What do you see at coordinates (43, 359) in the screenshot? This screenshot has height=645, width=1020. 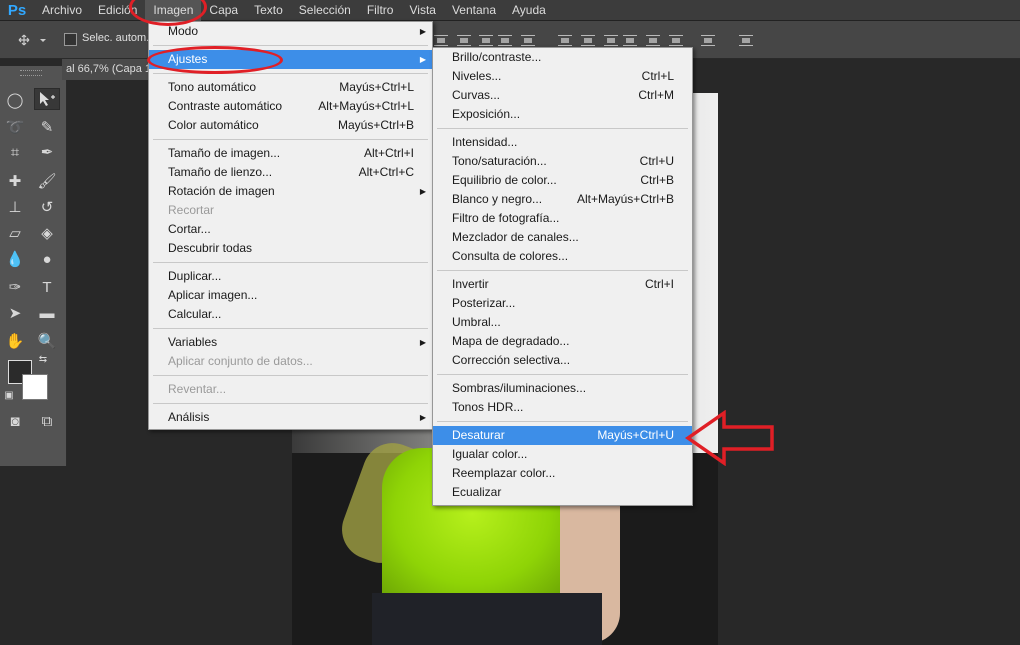 I see `swap-colors-icon: ⇆` at bounding box center [43, 359].